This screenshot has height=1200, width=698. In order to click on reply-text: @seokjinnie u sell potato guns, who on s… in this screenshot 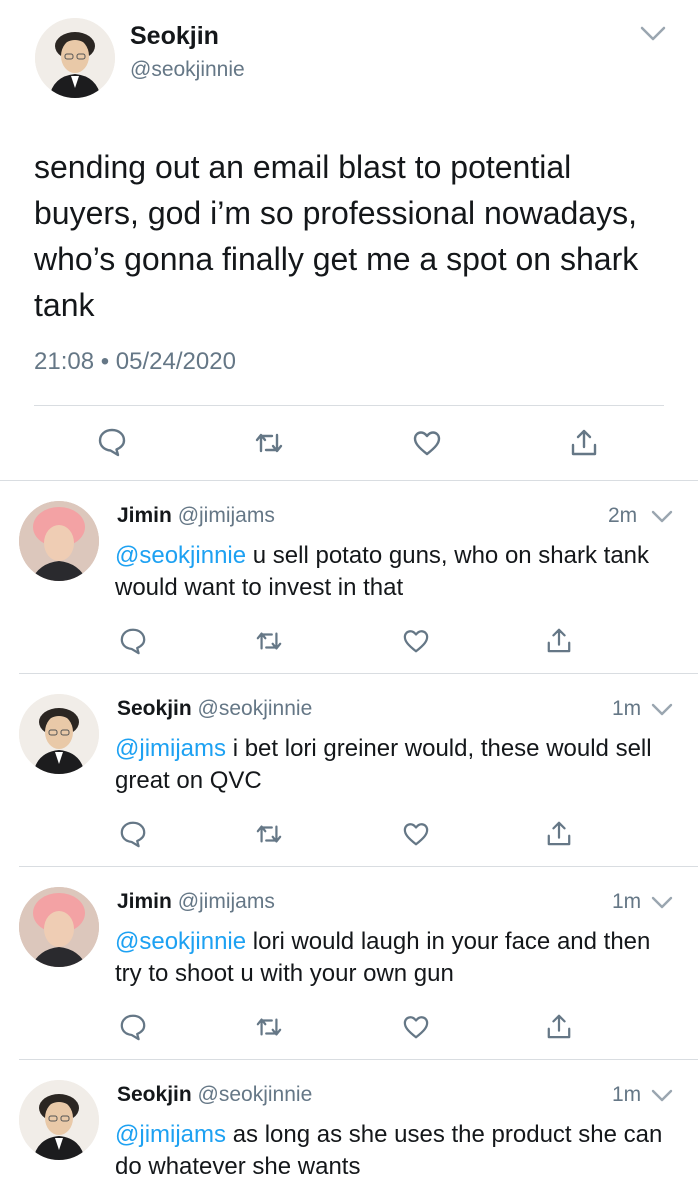, I will do `click(397, 572)`.